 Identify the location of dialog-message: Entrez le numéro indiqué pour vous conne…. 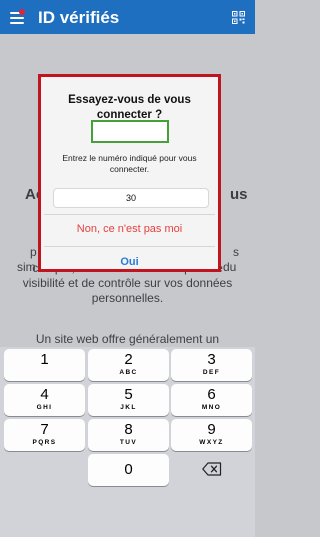
(129, 163).